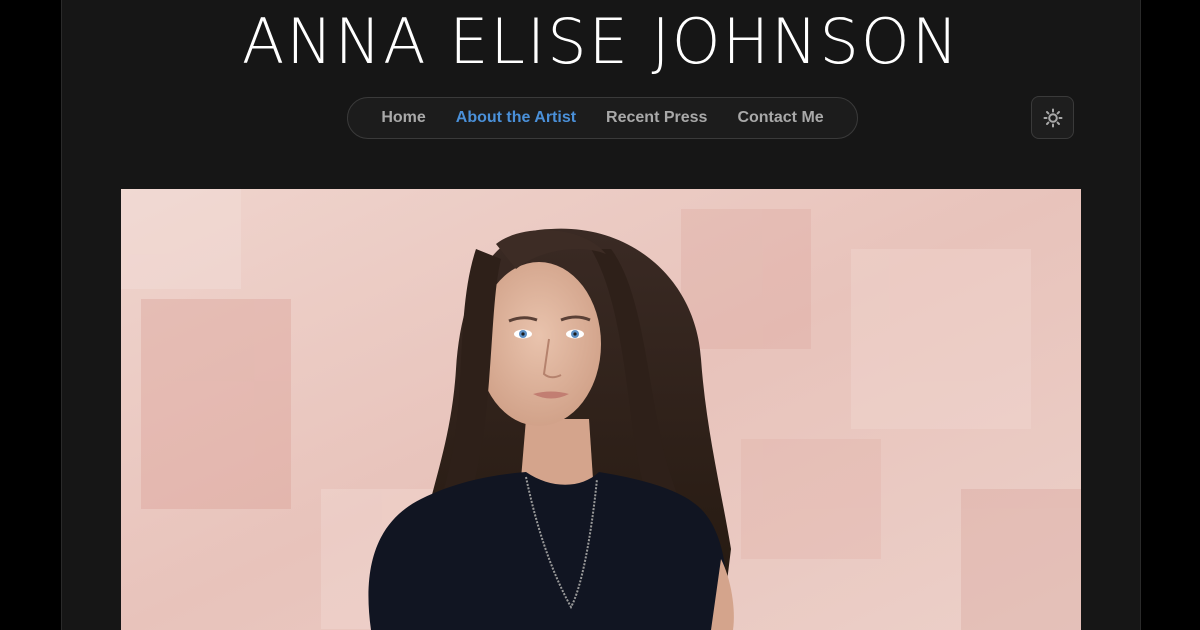 The width and height of the screenshot is (1200, 630). Describe the element at coordinates (403, 118) in the screenshot. I see `nav-item-home: Home` at that location.